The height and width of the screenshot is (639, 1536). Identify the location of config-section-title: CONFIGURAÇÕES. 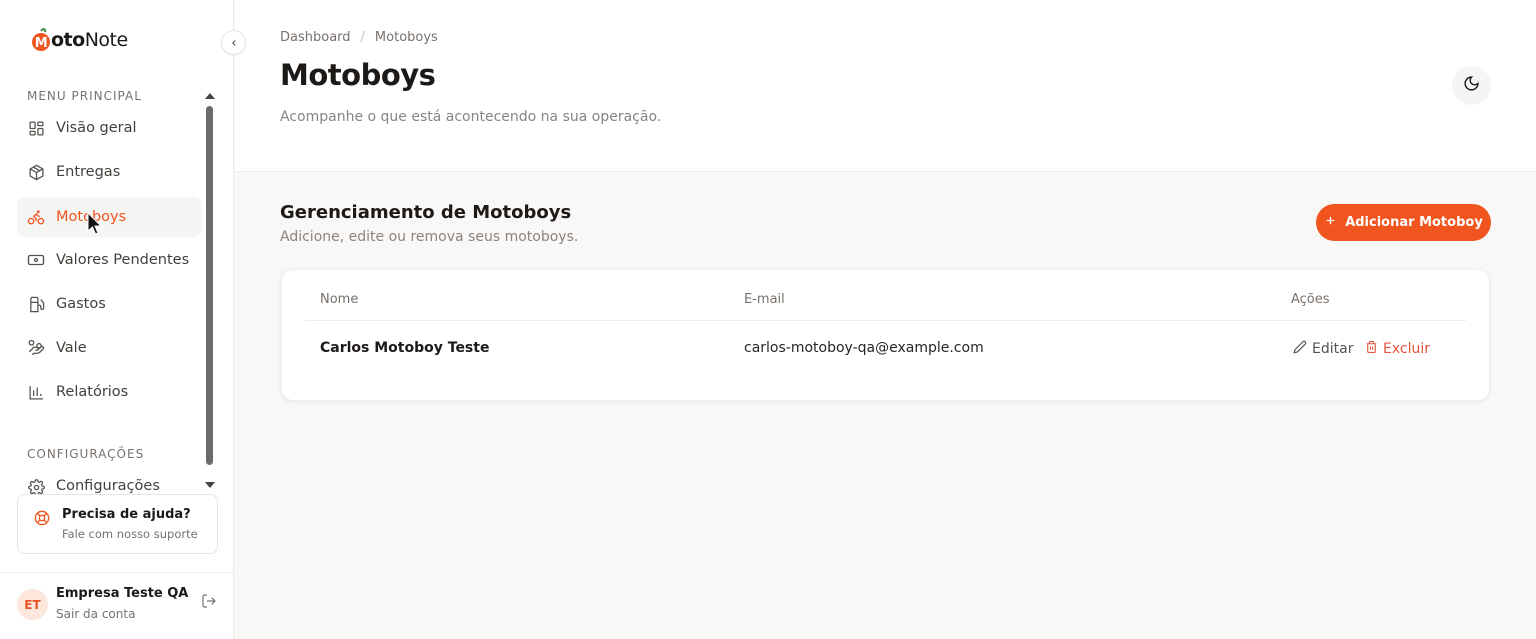
(86, 454).